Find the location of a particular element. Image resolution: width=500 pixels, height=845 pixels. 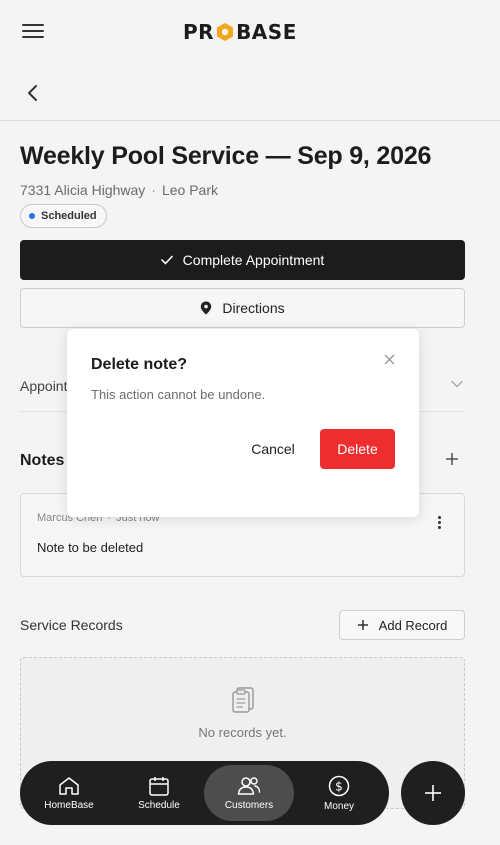

delete-button: Delete is located at coordinates (357, 449).